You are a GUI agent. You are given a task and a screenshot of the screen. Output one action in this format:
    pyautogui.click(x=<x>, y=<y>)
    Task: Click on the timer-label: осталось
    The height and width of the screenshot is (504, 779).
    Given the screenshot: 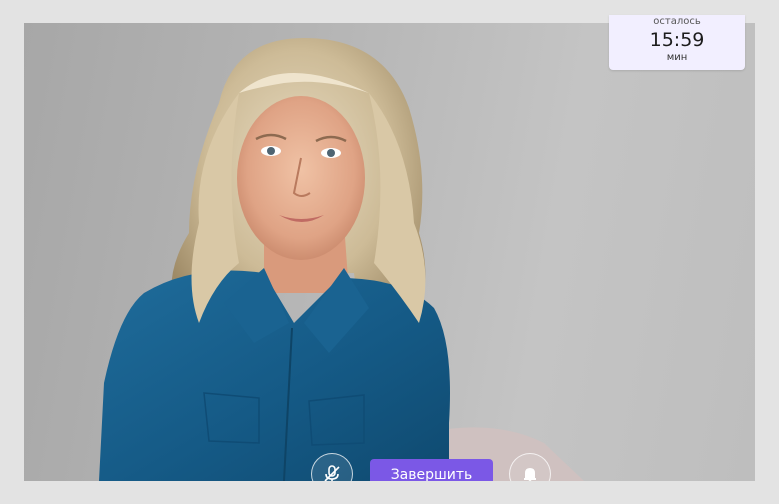 What is the action you would take?
    pyautogui.click(x=677, y=21)
    